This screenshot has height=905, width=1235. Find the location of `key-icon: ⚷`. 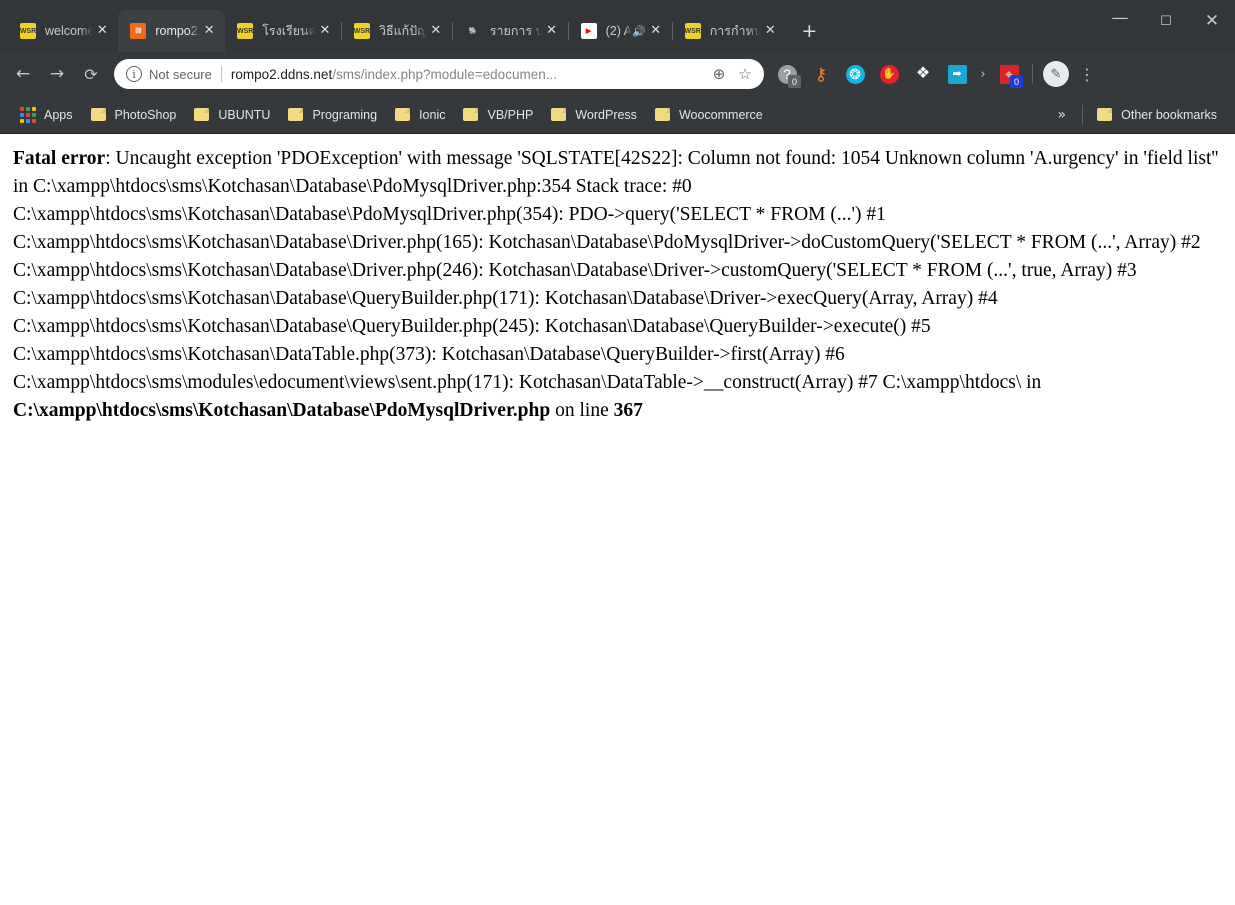

key-icon: ⚷ is located at coordinates (821, 74).